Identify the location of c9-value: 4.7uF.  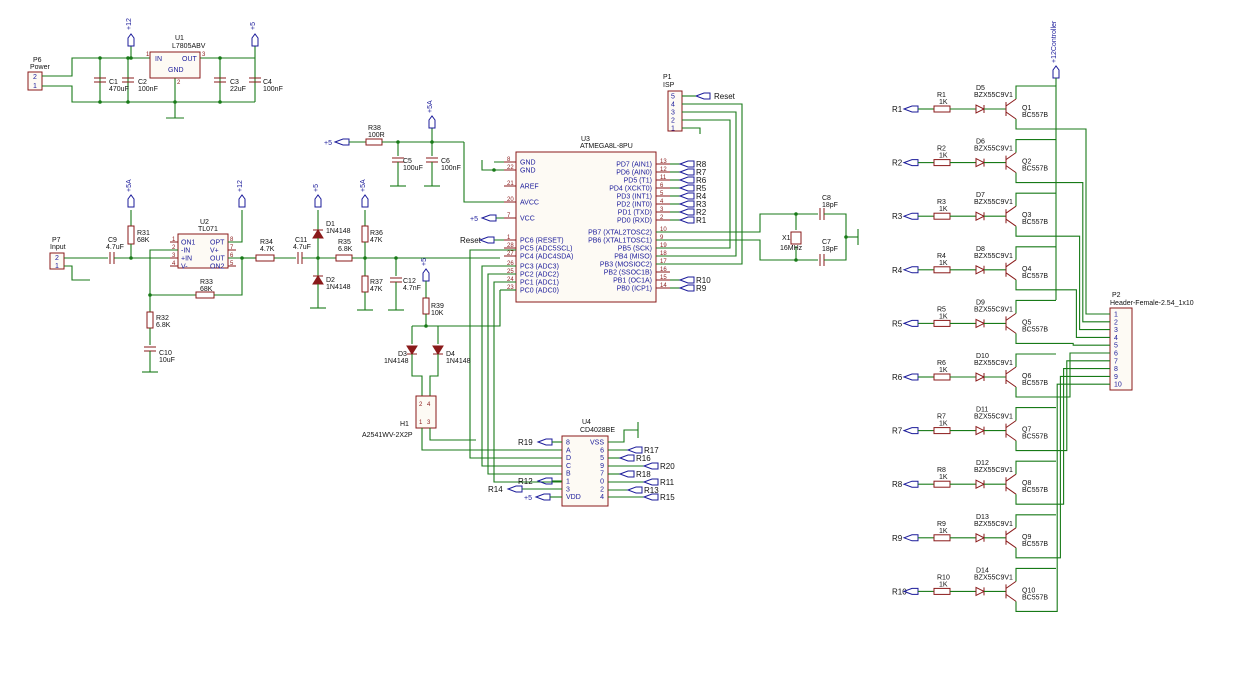
(115, 247).